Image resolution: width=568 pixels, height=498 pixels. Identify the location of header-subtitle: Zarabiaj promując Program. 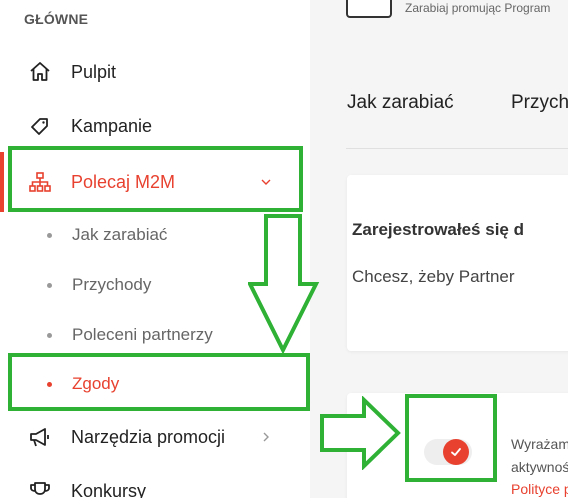
(478, 8).